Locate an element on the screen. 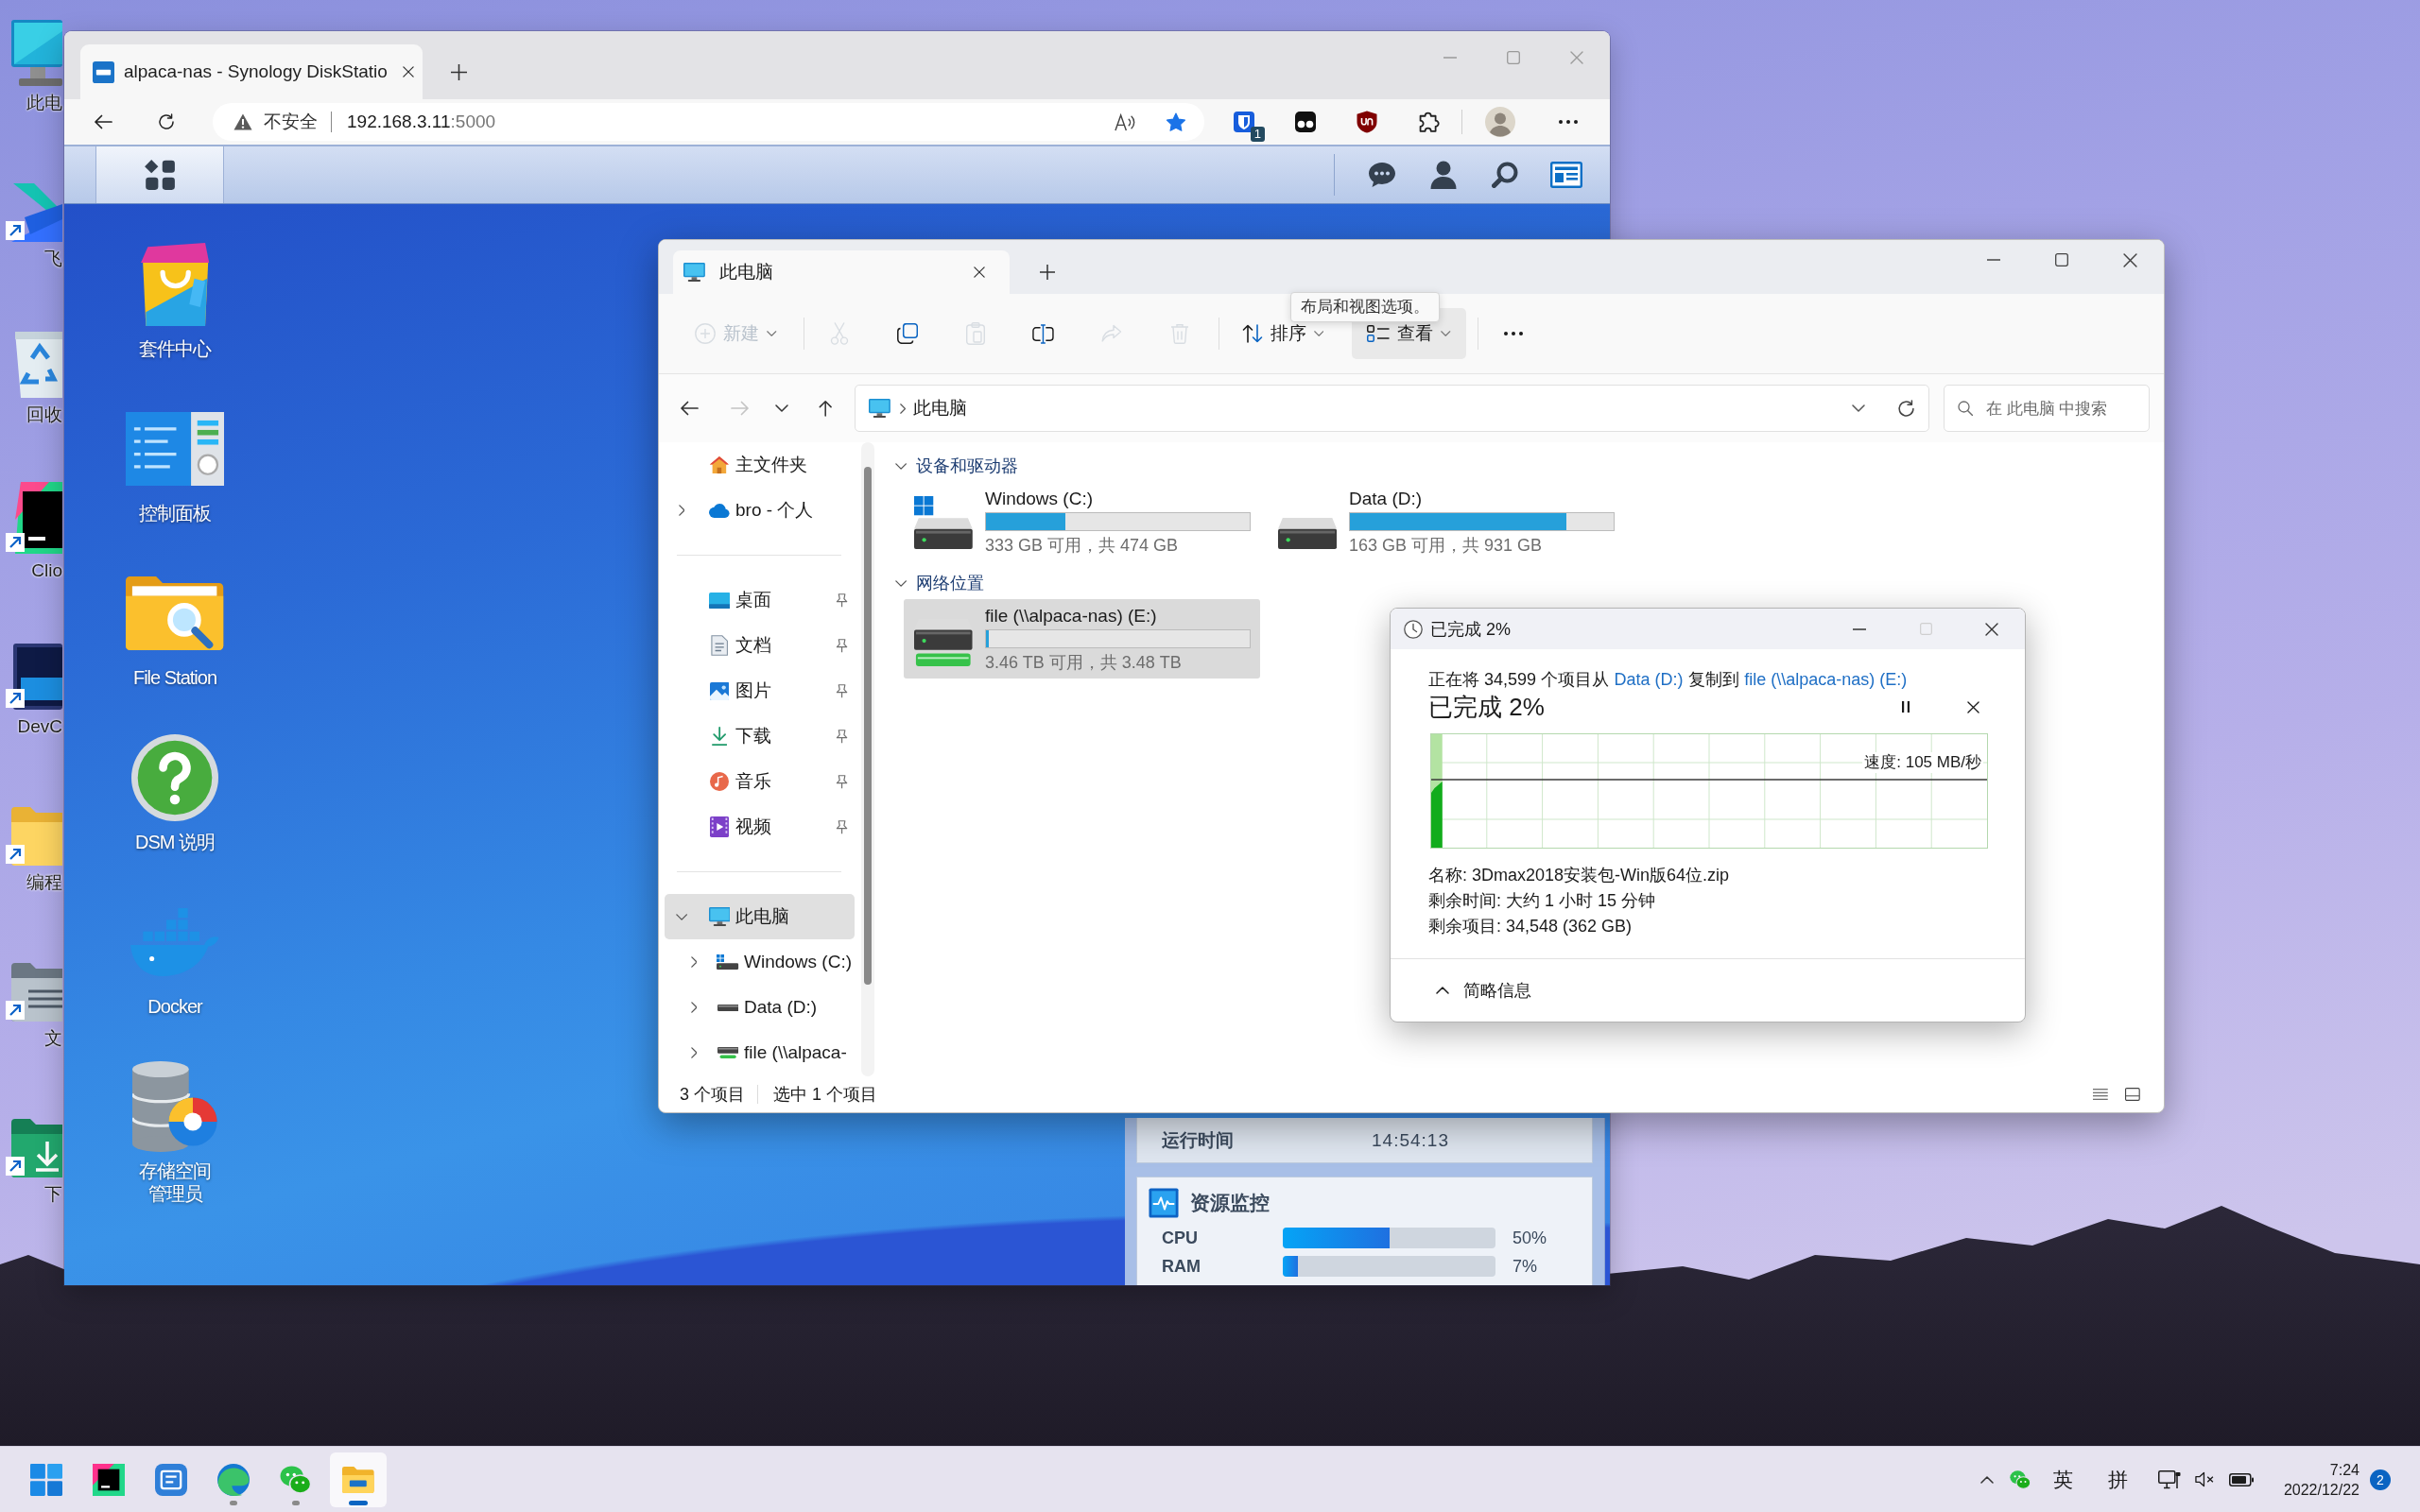 This screenshot has height=1512, width=2420. browser-tab: alpaca-nas - Synology DiskStatio is located at coordinates (251, 71).